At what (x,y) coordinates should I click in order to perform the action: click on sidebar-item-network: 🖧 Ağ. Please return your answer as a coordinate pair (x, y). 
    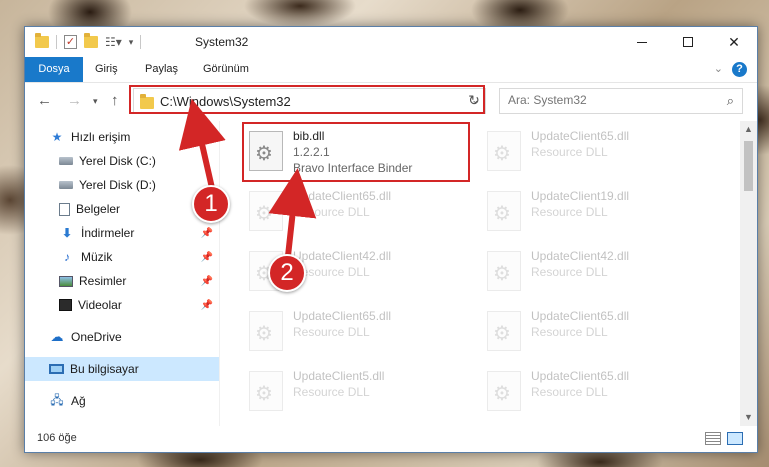
    Looking at the image, I should click on (122, 401).